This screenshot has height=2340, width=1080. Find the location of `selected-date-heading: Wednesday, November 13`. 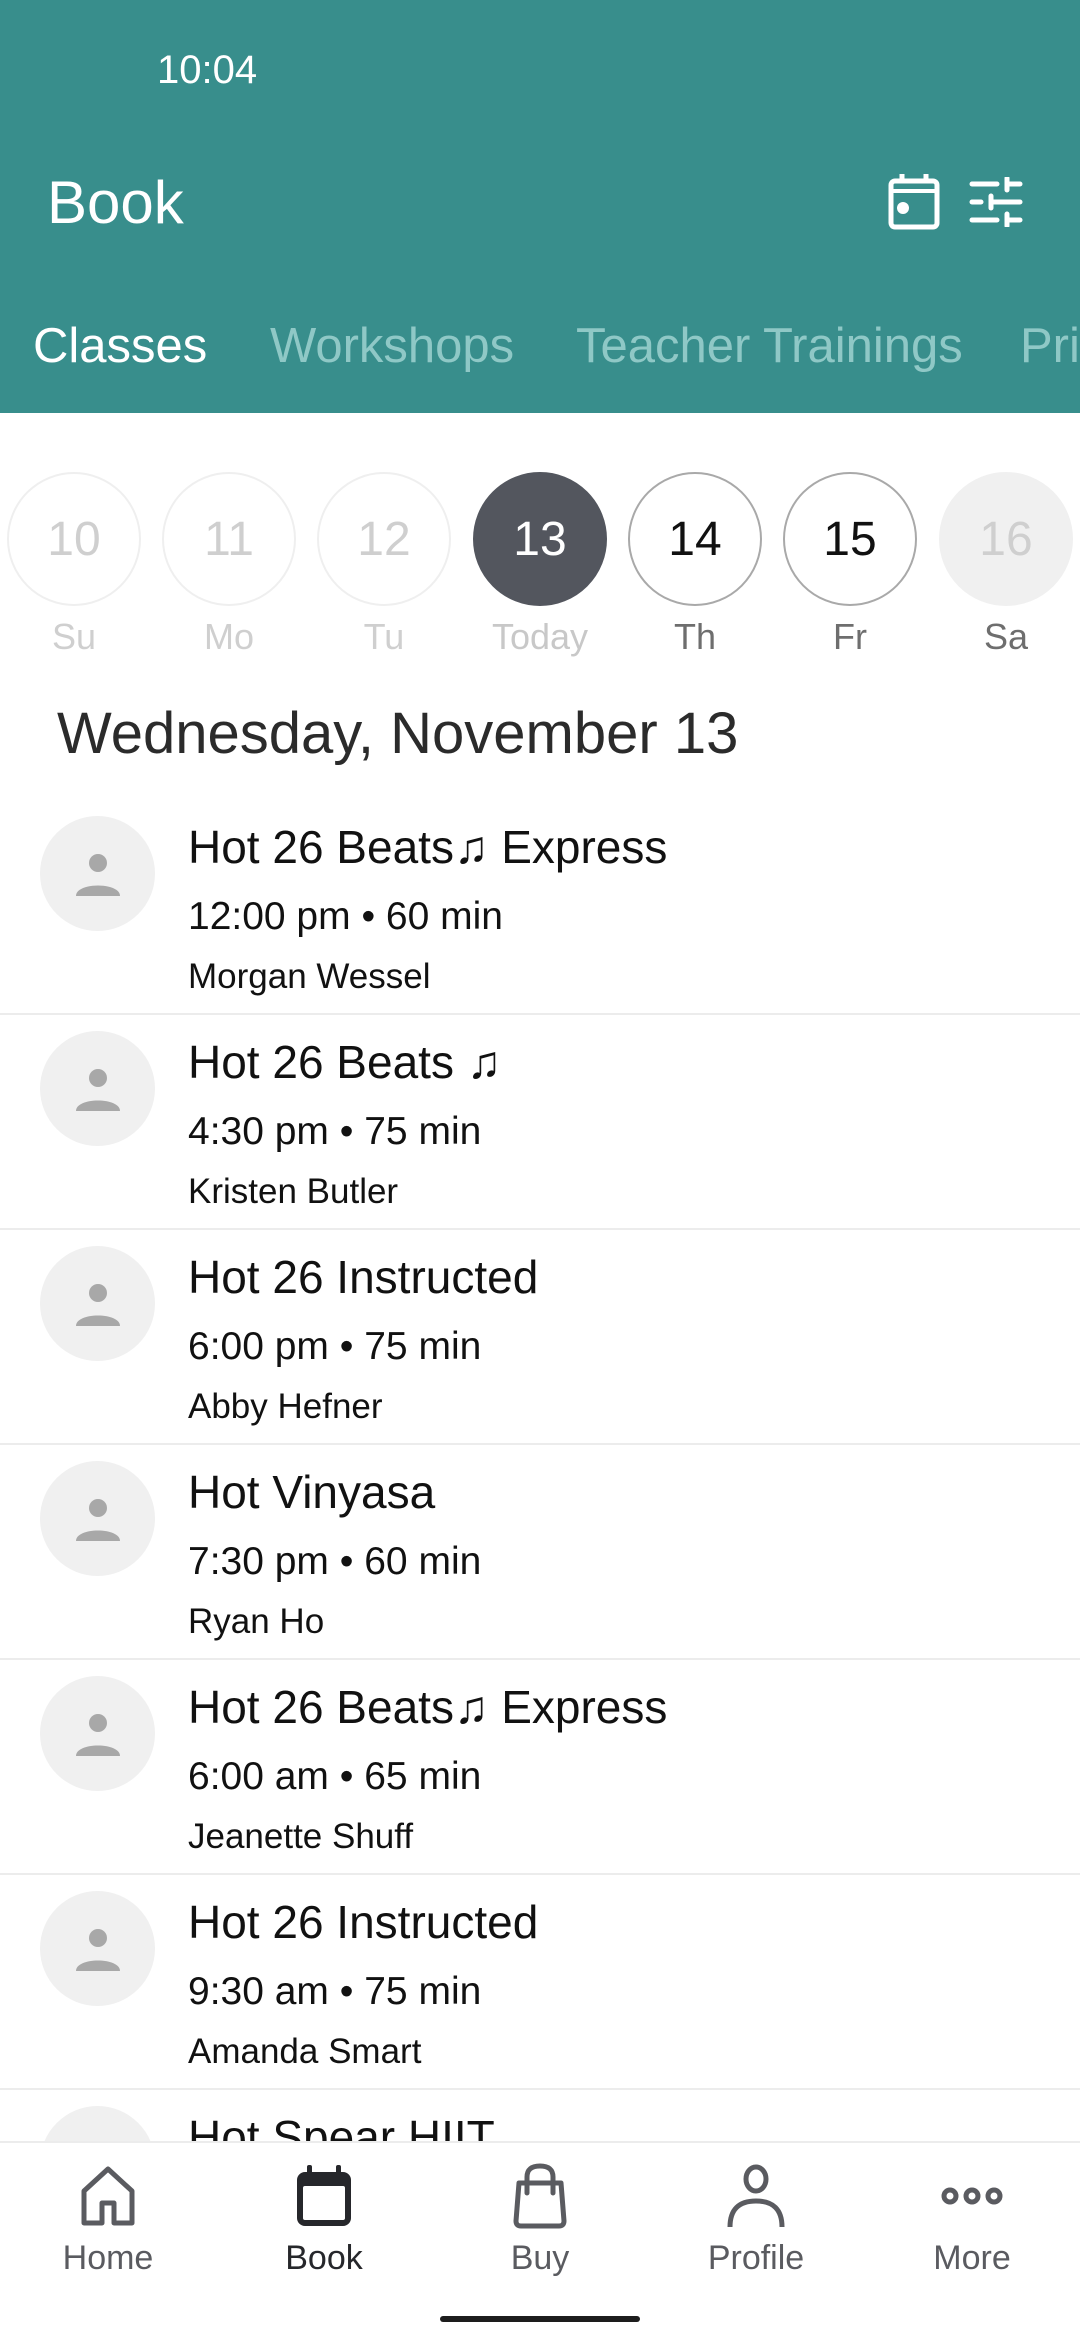

selected-date-heading: Wednesday, November 13 is located at coordinates (398, 733).